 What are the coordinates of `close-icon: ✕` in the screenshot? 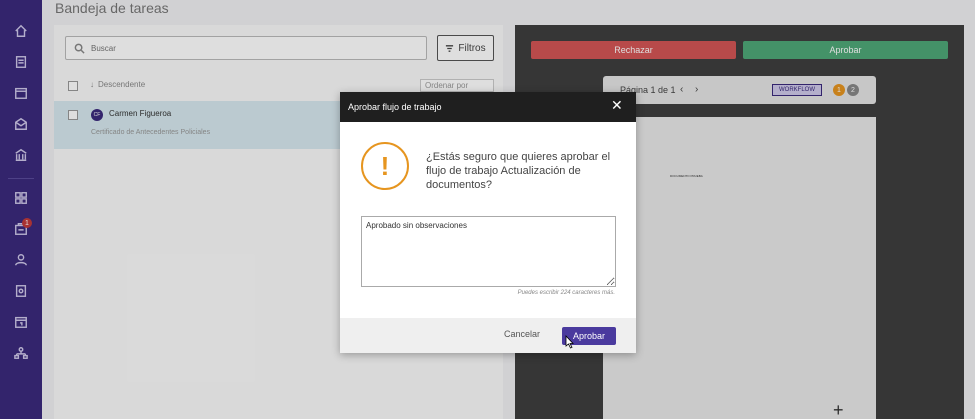 It's located at (617, 105).